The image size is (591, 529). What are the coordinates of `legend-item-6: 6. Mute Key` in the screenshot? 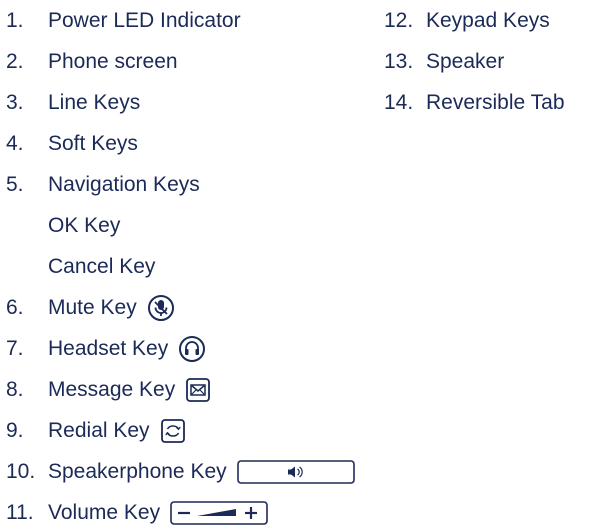 It's located at (90, 308).